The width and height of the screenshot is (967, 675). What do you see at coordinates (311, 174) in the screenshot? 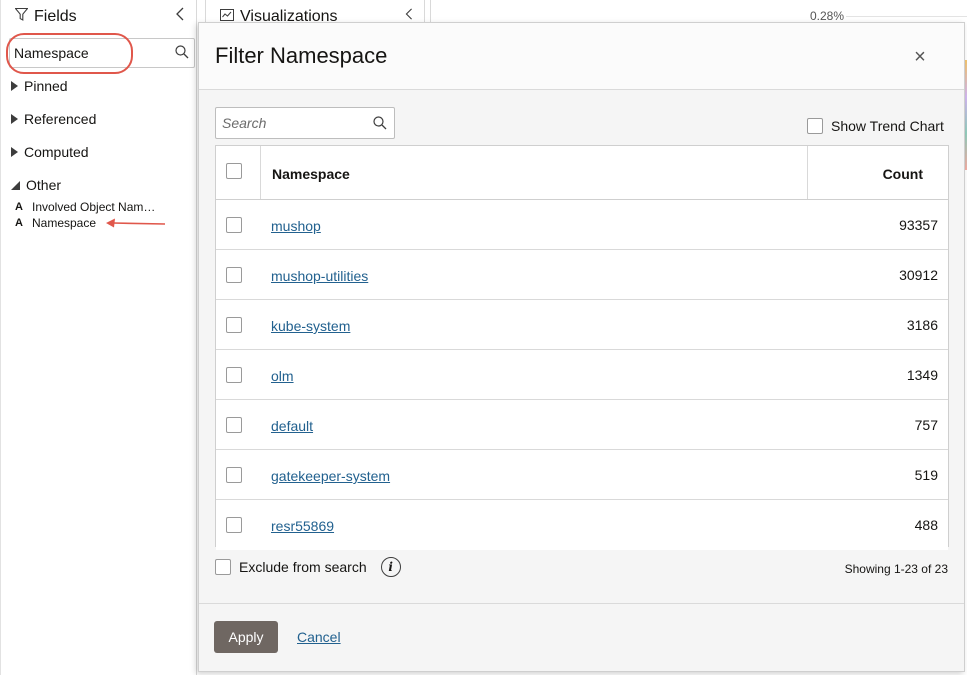
I see `column-header-namespace: Namespace` at bounding box center [311, 174].